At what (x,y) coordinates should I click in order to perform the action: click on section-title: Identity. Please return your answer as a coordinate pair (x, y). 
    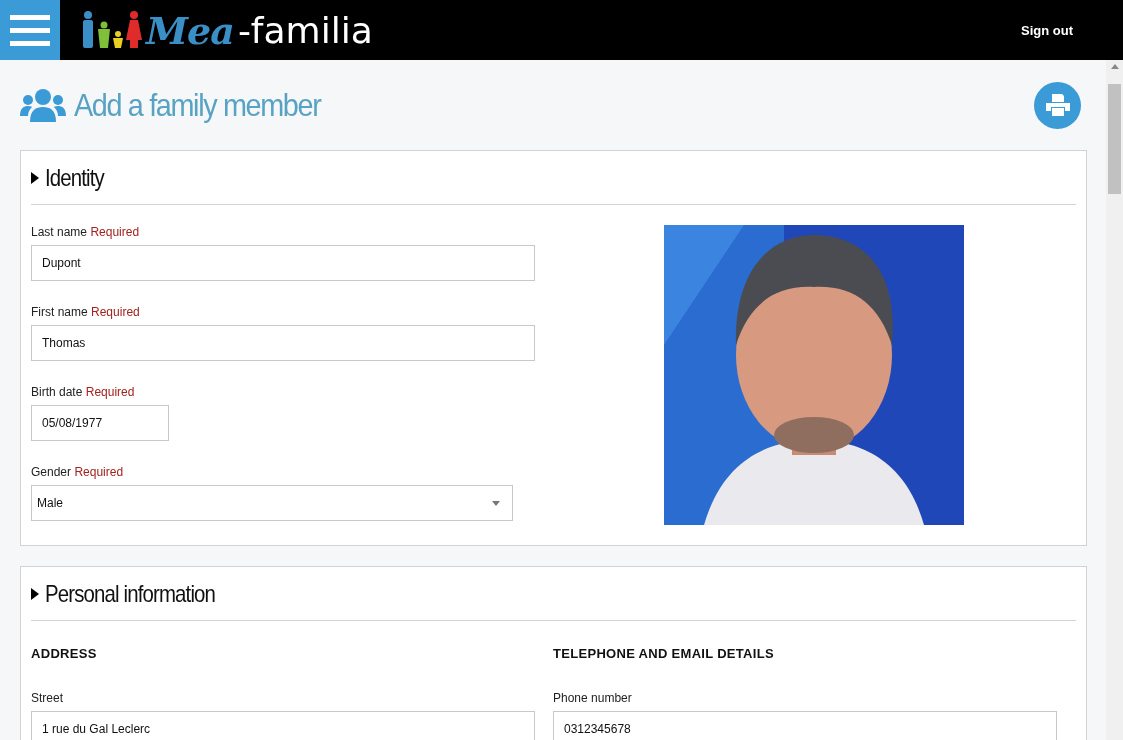
    Looking at the image, I should click on (74, 177).